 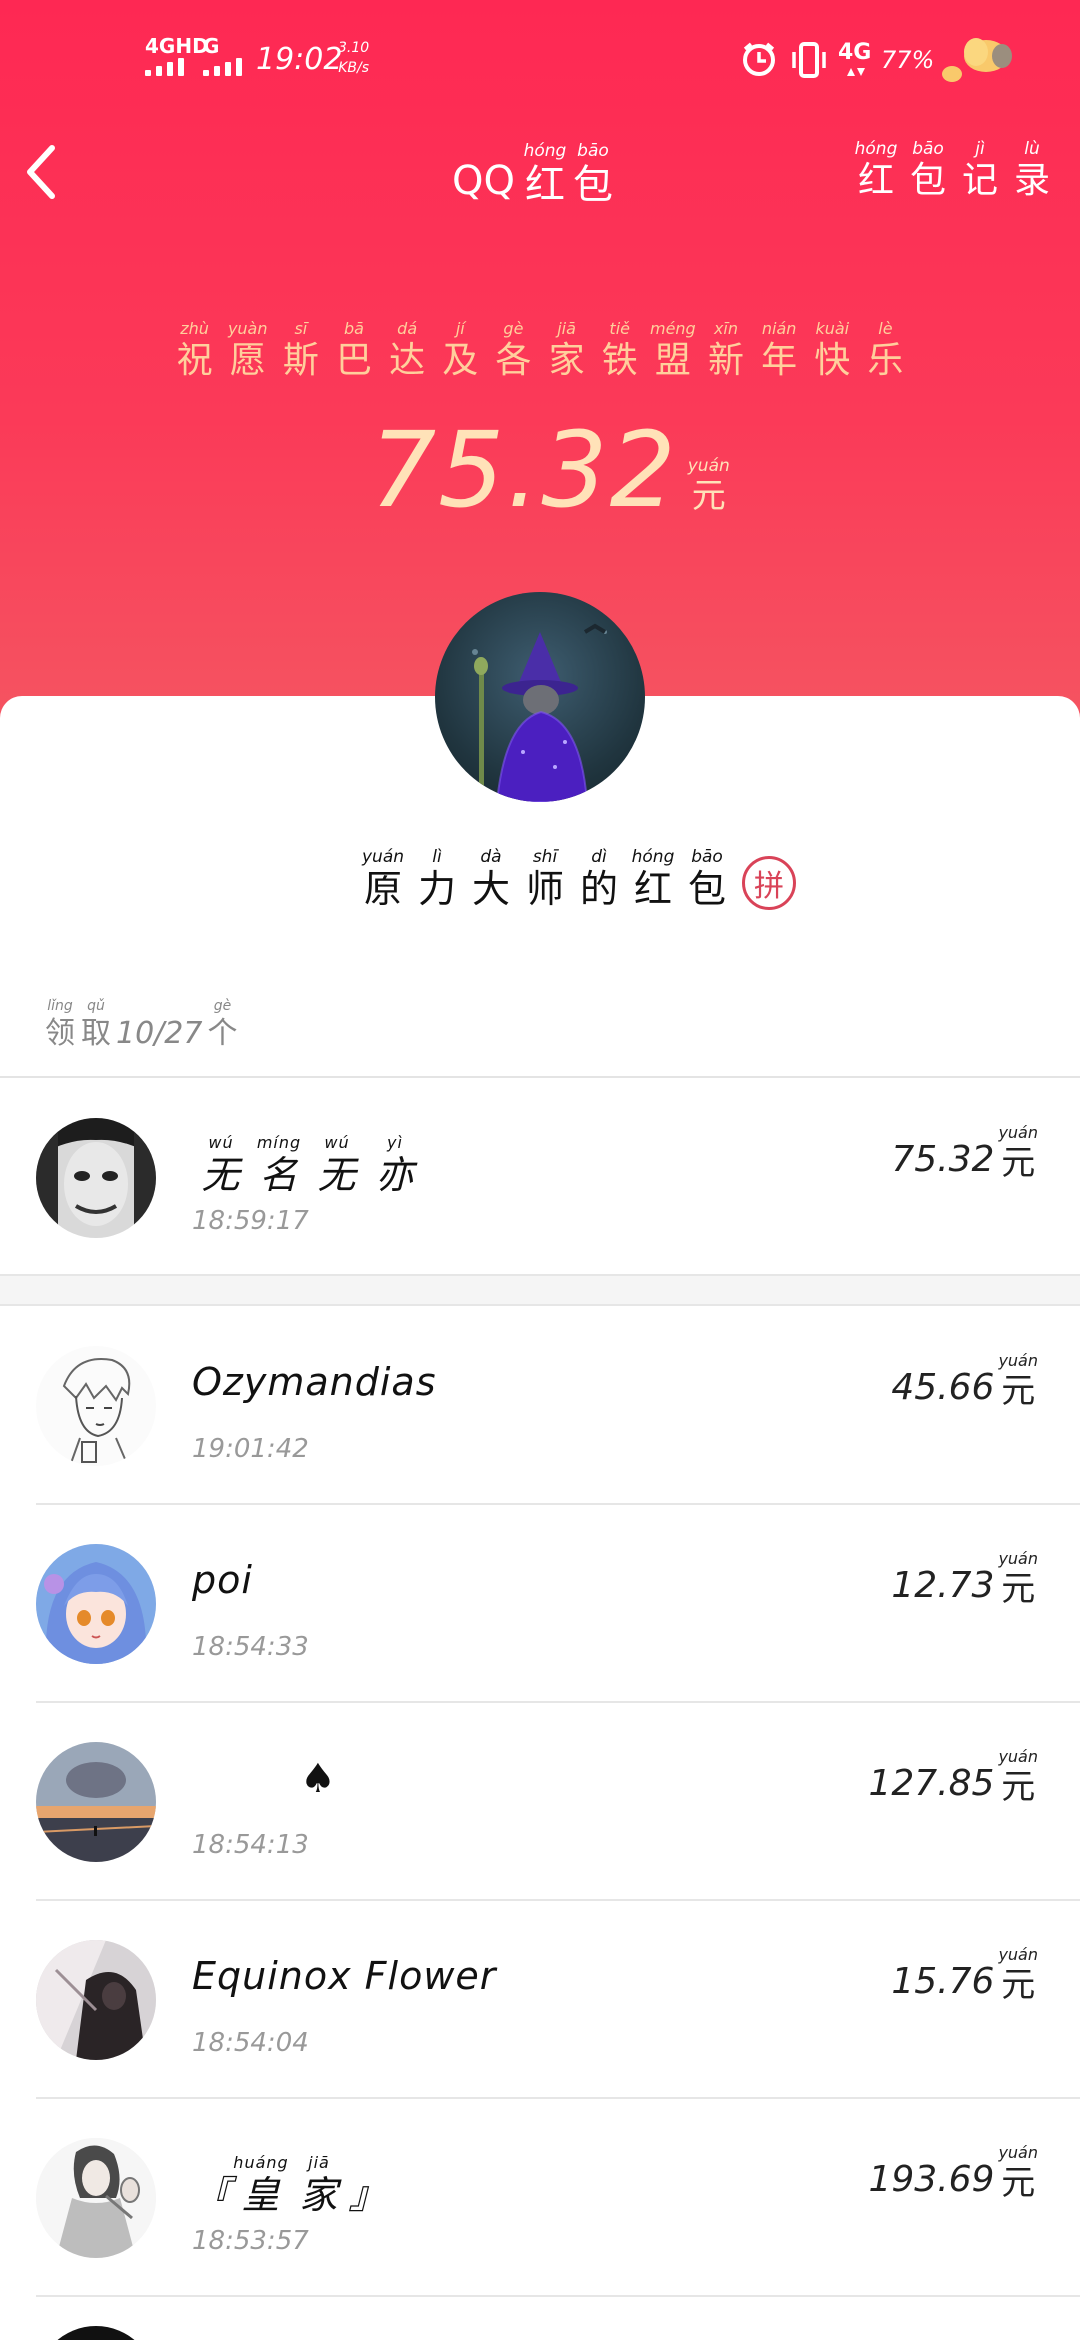 I want to click on battery-percentage: 77%, so click(x=908, y=60).